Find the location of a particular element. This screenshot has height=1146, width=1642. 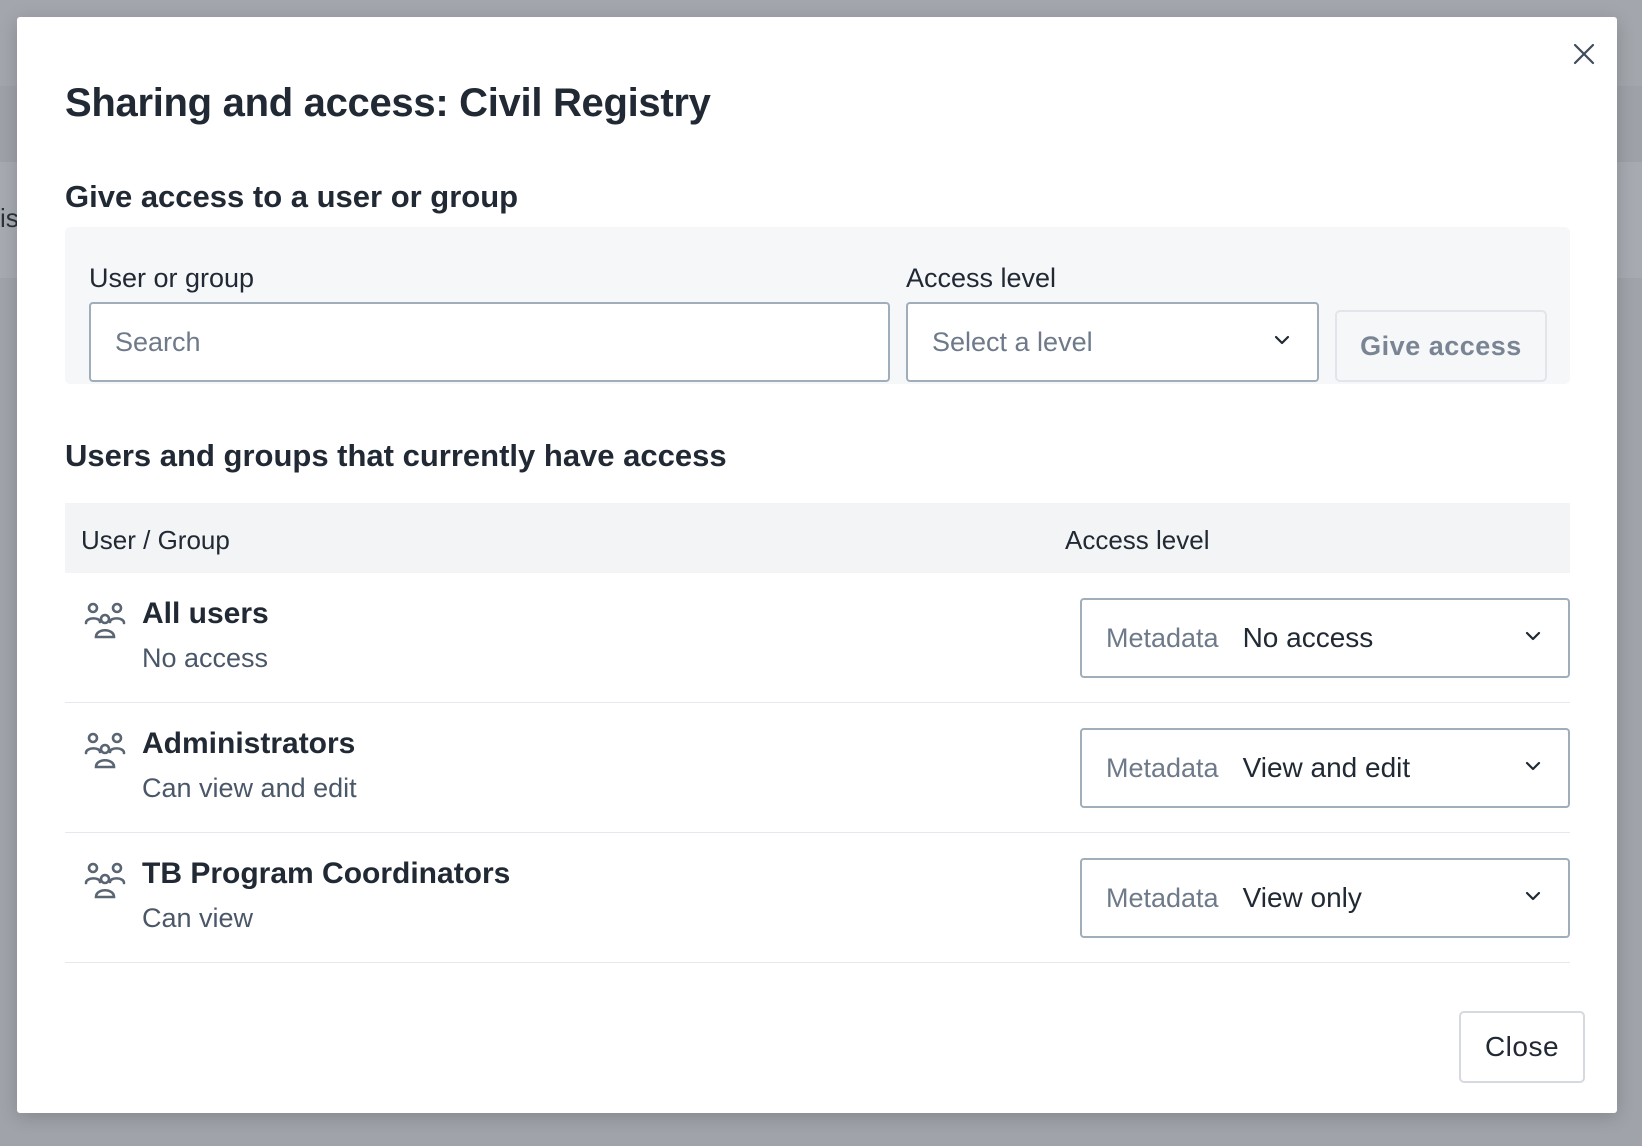

column-header-access-level: Access level is located at coordinates (1137, 540).